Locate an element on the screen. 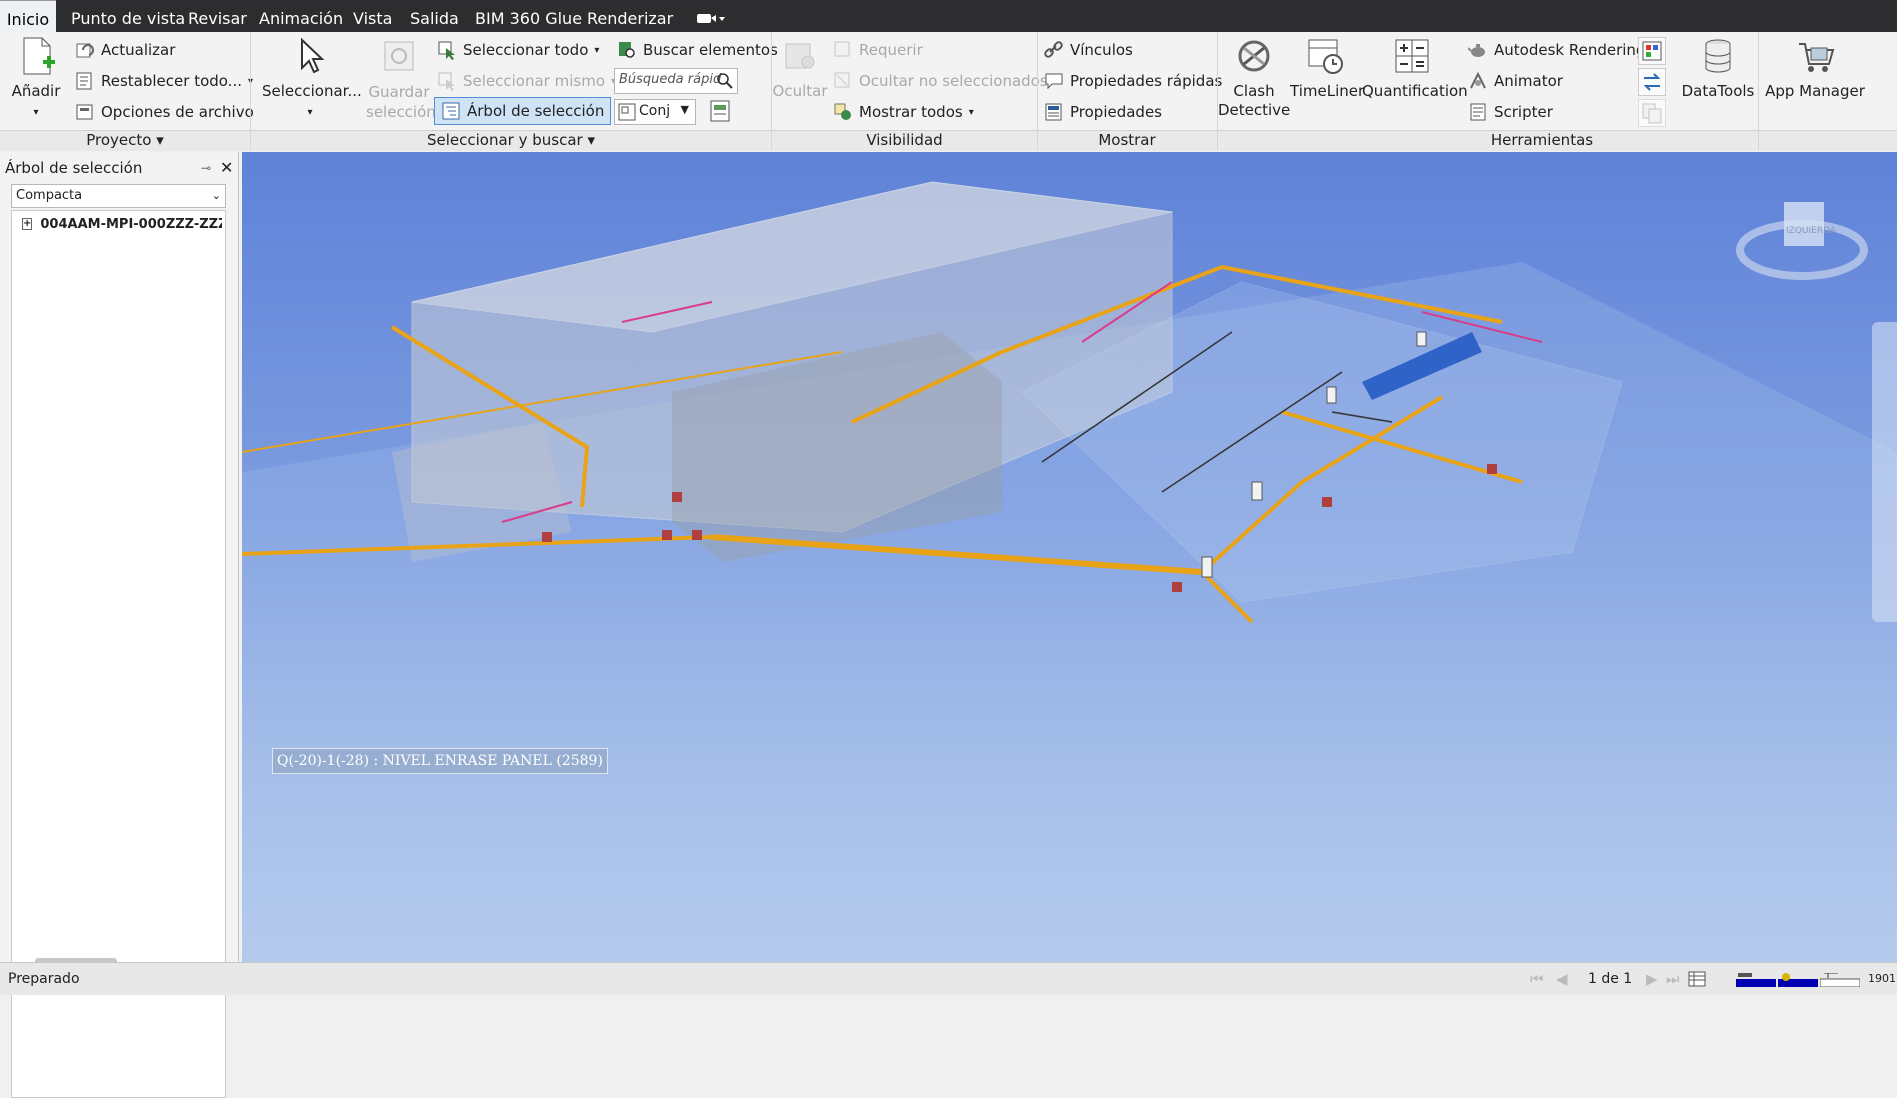  tab-renderizar: Renderizar is located at coordinates (630, 16).